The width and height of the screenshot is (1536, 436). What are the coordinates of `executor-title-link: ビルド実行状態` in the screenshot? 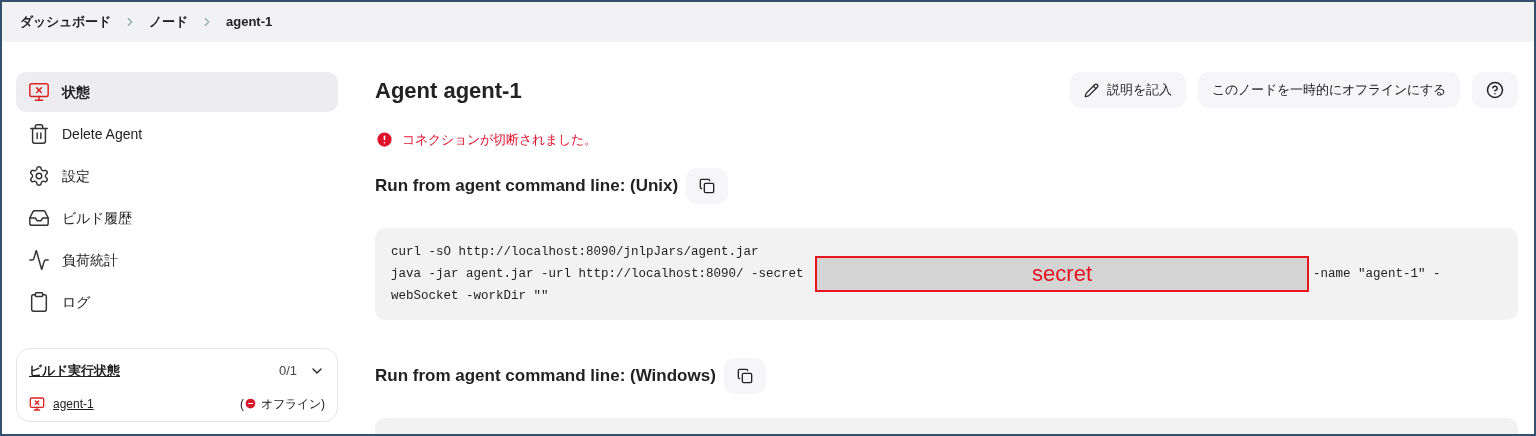 It's located at (74, 371).